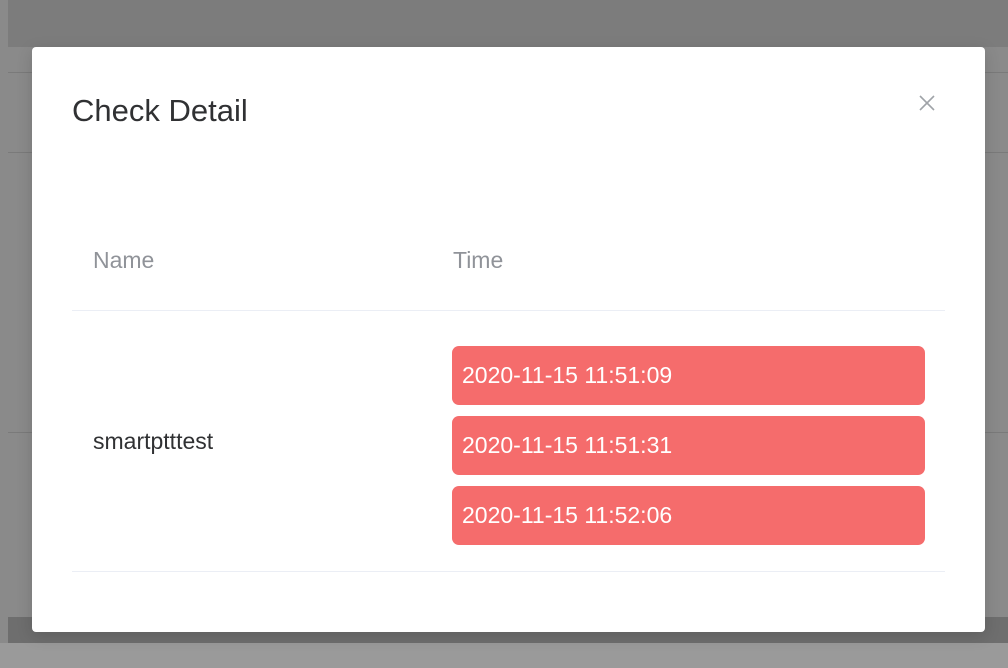 The width and height of the screenshot is (1008, 668). What do you see at coordinates (508, 279) in the screenshot?
I see `table-header: Name Time` at bounding box center [508, 279].